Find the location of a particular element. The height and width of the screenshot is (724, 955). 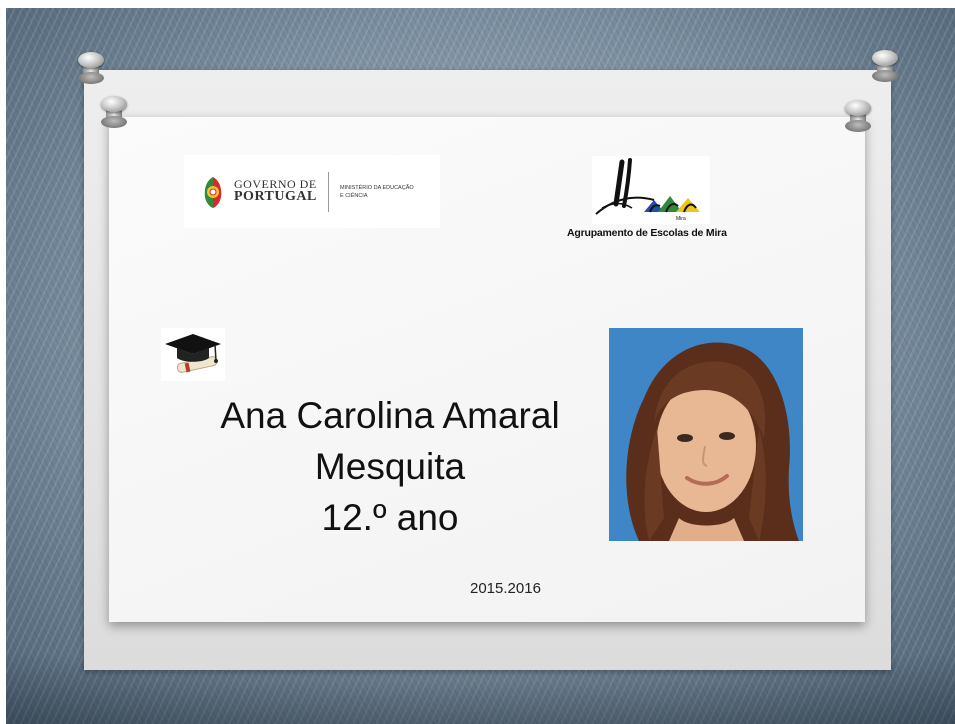

student-info: Ana Carolina Amaral Mesquita 12.º ano is located at coordinates (390, 466).